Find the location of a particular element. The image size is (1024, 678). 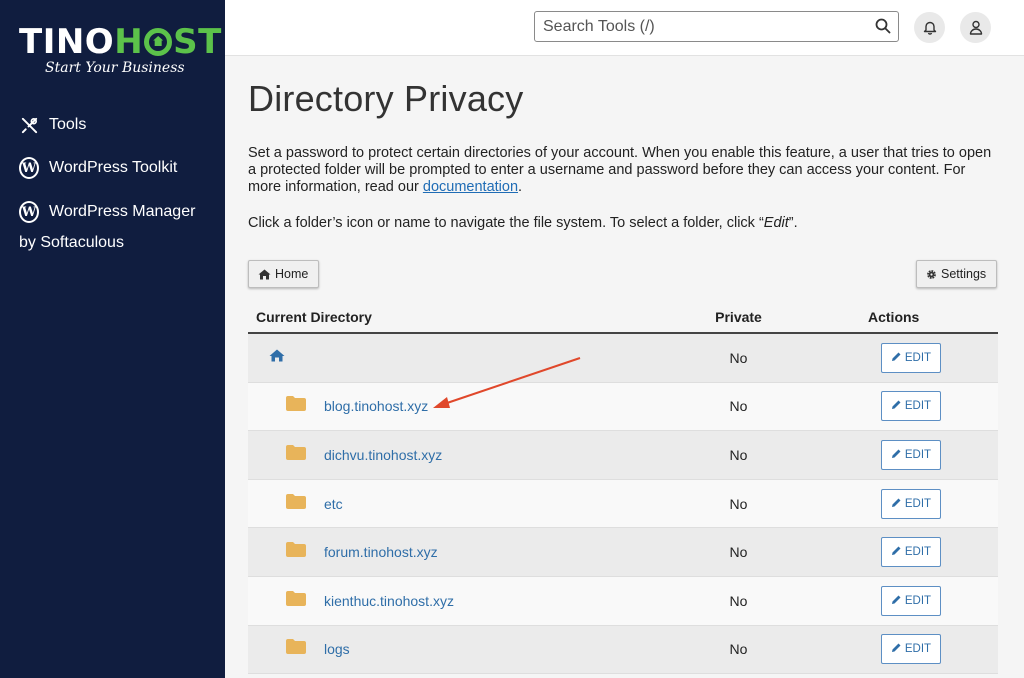

directory-cell: dichvu.tinohost.xyz is located at coordinates (471, 454).